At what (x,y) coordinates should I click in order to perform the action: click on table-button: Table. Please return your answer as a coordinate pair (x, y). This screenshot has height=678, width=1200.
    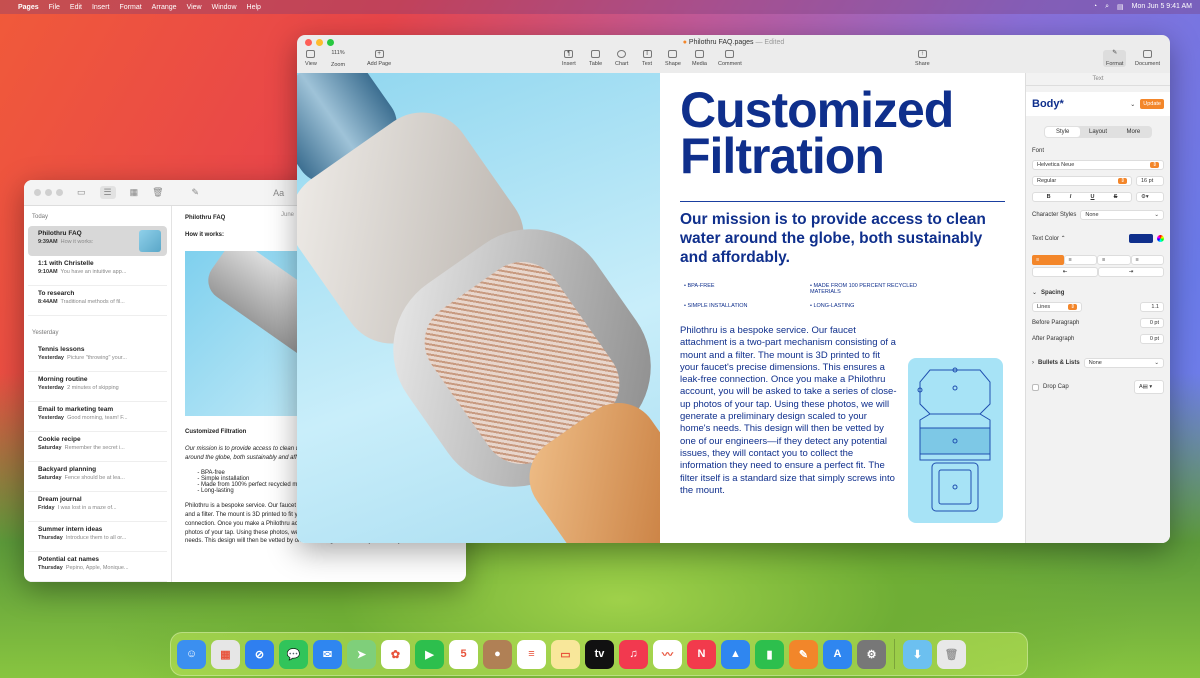
    Looking at the image, I should click on (595, 58).